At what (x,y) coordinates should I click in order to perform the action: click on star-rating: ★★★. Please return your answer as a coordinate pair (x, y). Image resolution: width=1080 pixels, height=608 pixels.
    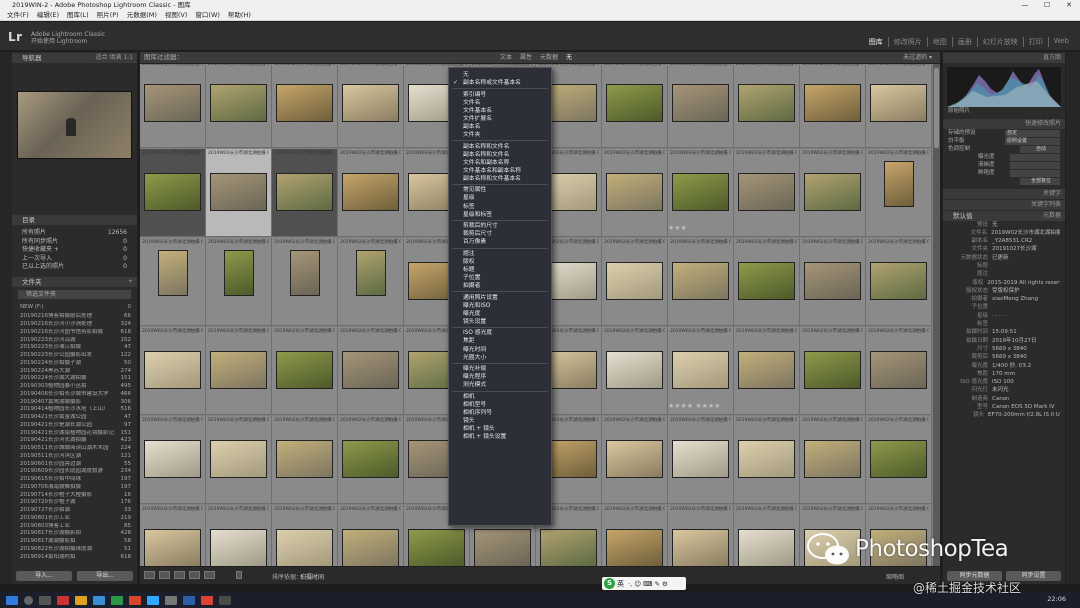
    Looking at the image, I should click on (767, 228).